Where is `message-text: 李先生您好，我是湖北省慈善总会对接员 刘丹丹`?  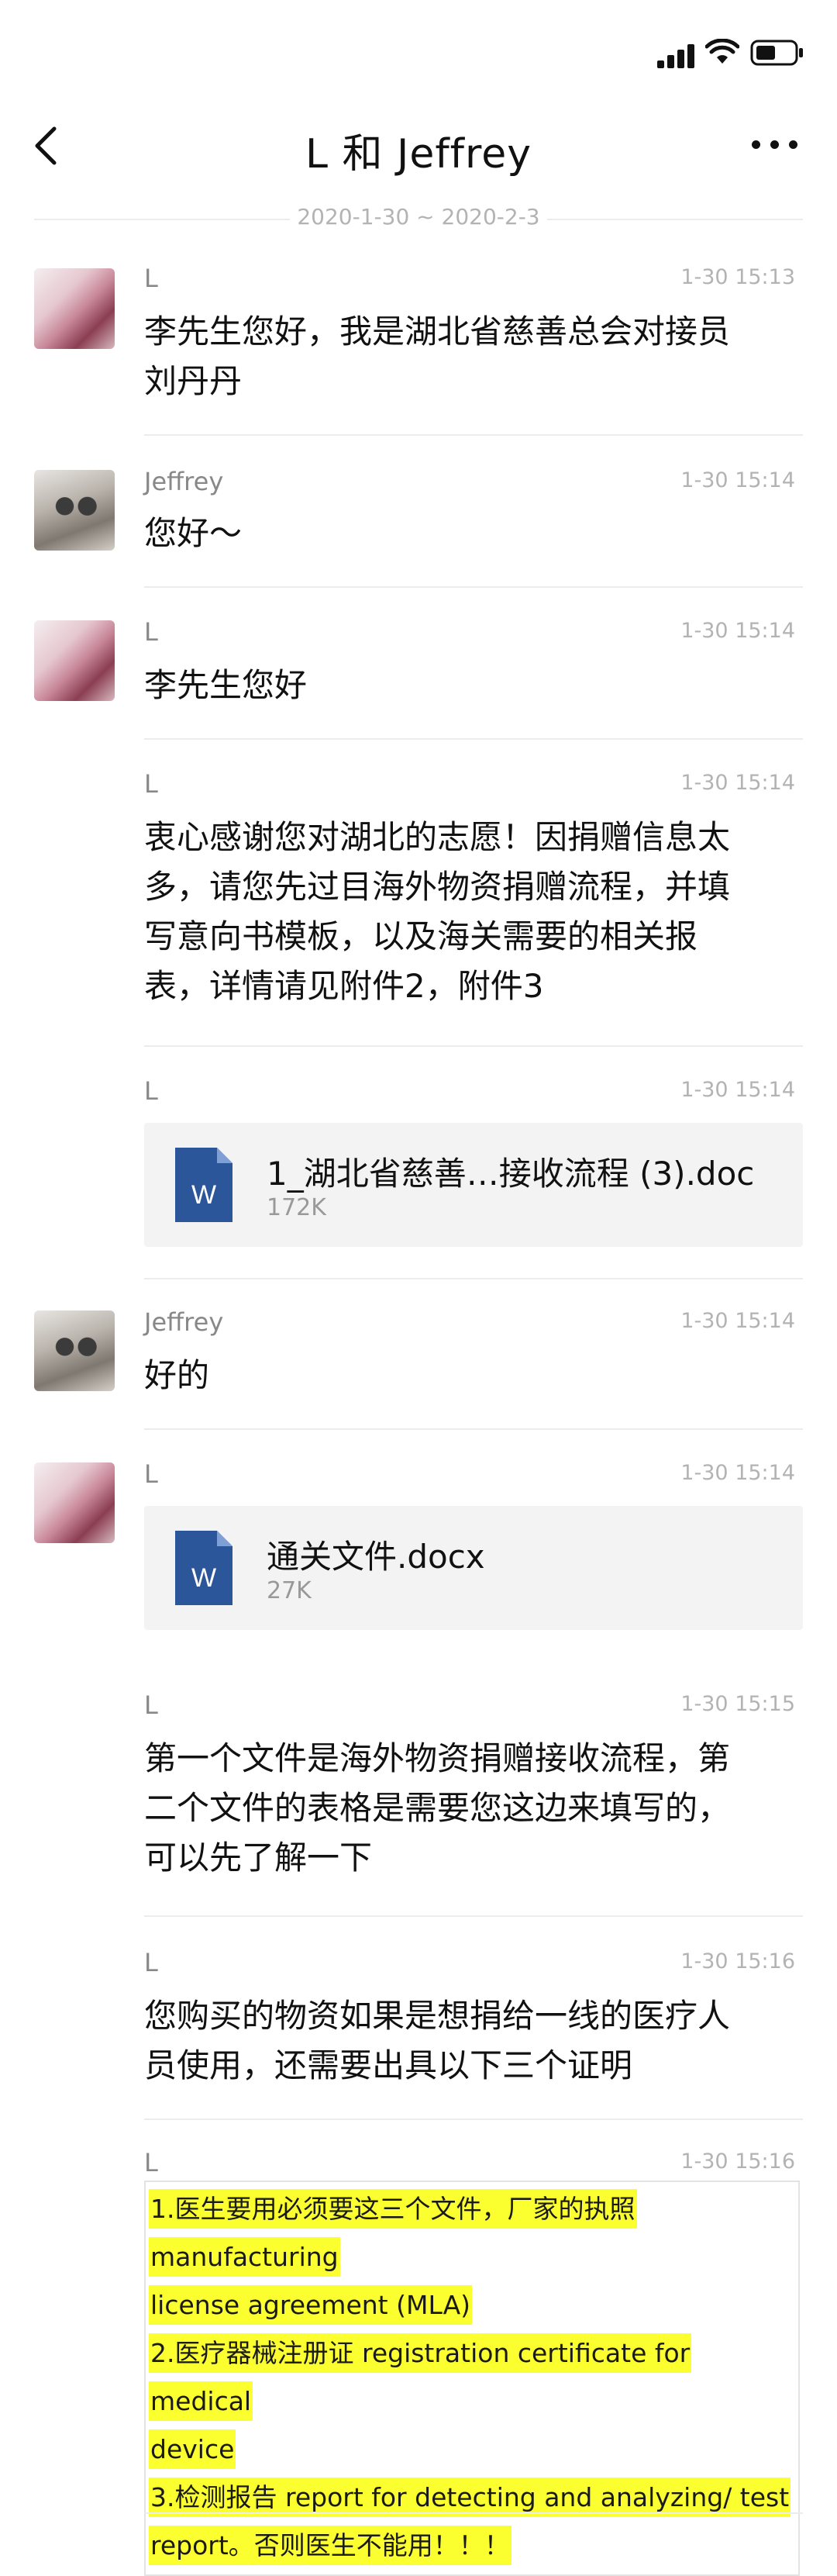 message-text: 李先生您好，我是湖北省慈善总会对接员 刘丹丹 is located at coordinates (474, 356).